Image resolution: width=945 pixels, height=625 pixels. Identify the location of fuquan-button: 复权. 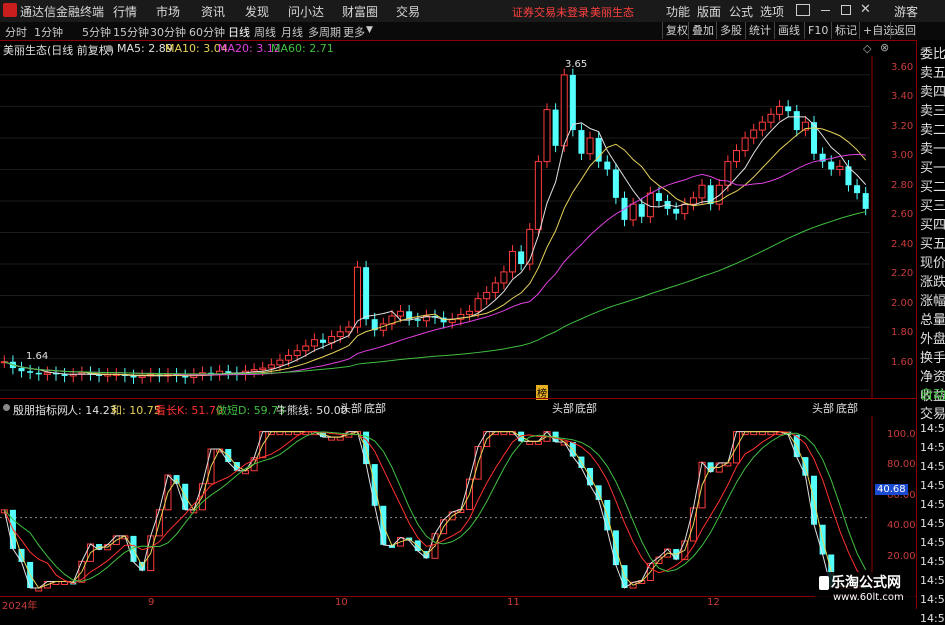
(676, 30).